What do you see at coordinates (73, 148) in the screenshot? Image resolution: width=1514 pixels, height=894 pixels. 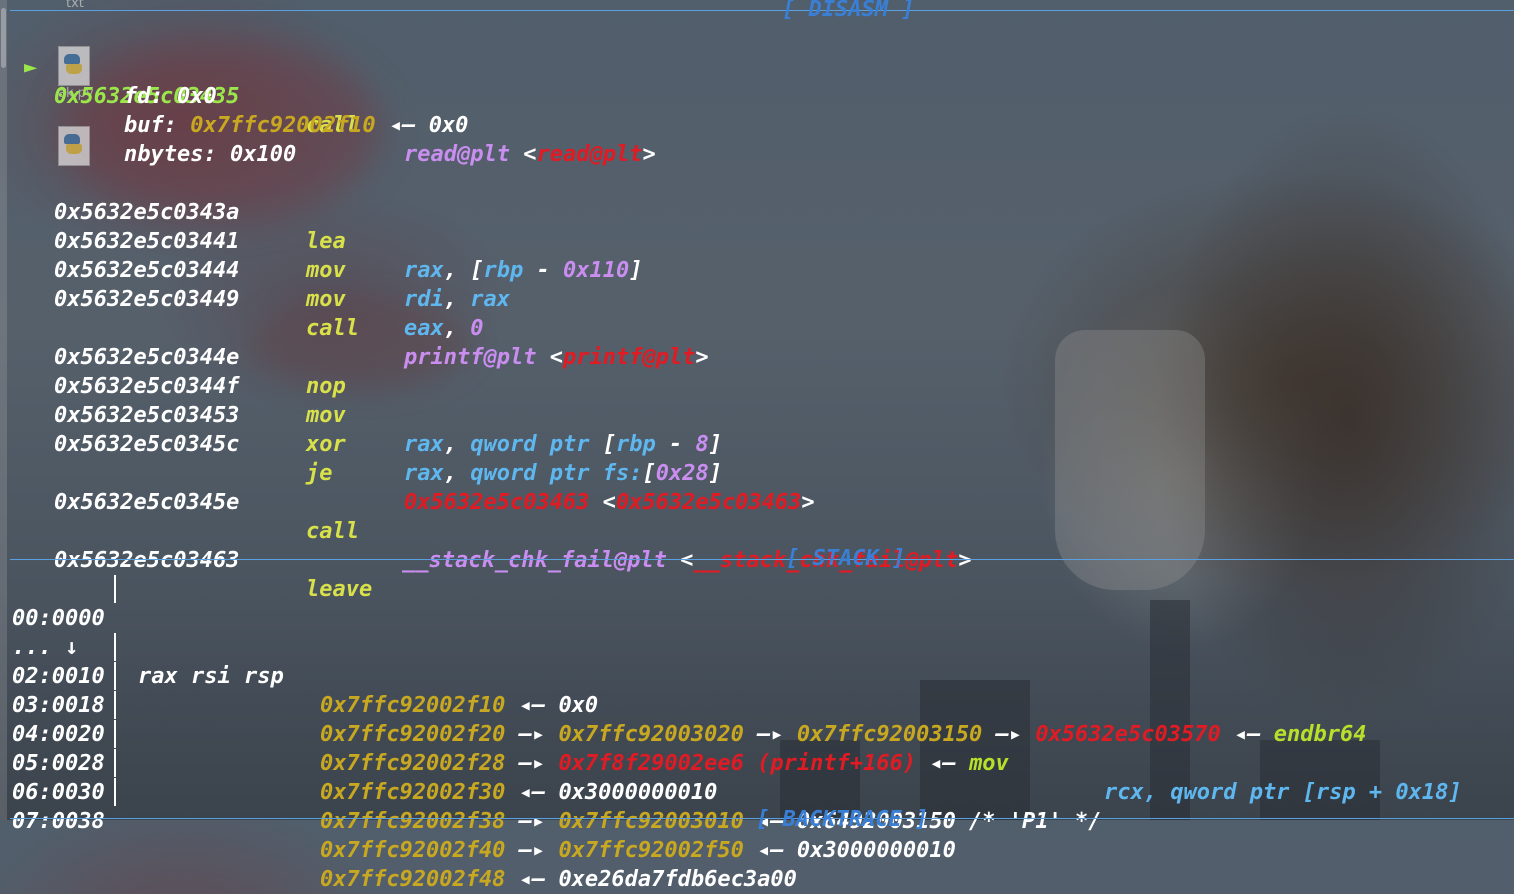 I see `python-file-icon` at bounding box center [73, 148].